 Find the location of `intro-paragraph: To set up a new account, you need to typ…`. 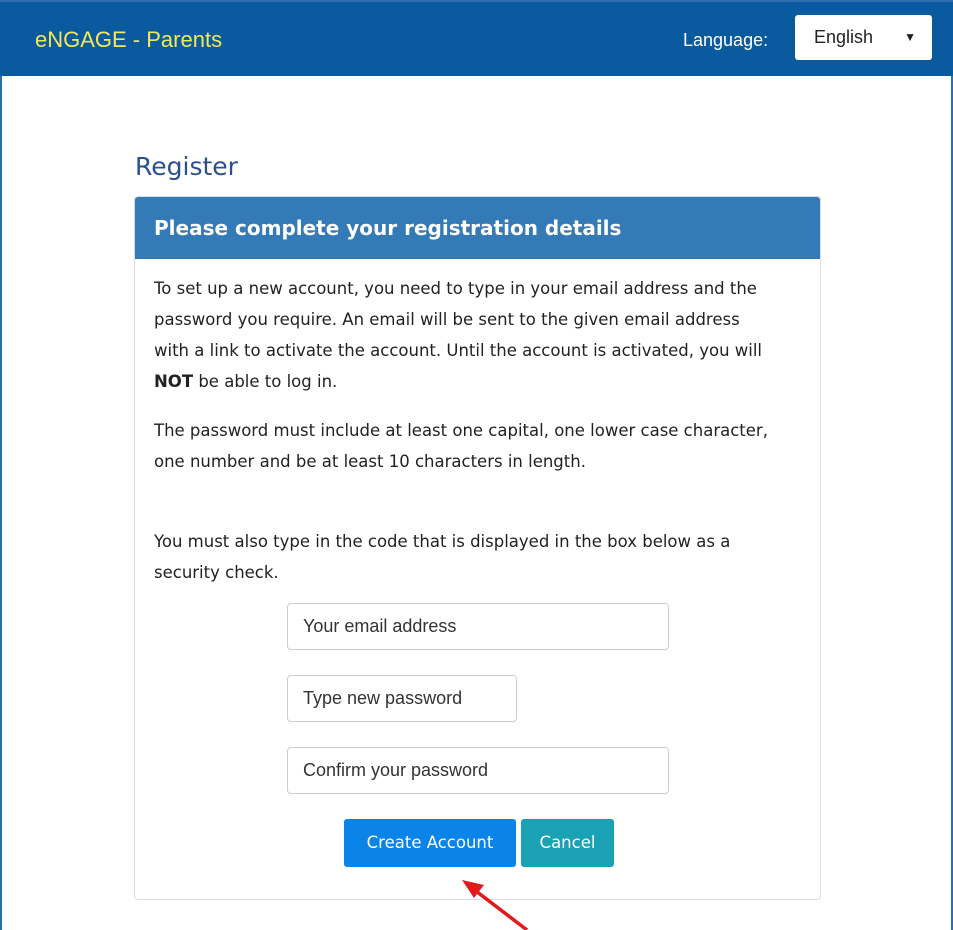

intro-paragraph: To set up a new account, you need to typ… is located at coordinates (464, 335).